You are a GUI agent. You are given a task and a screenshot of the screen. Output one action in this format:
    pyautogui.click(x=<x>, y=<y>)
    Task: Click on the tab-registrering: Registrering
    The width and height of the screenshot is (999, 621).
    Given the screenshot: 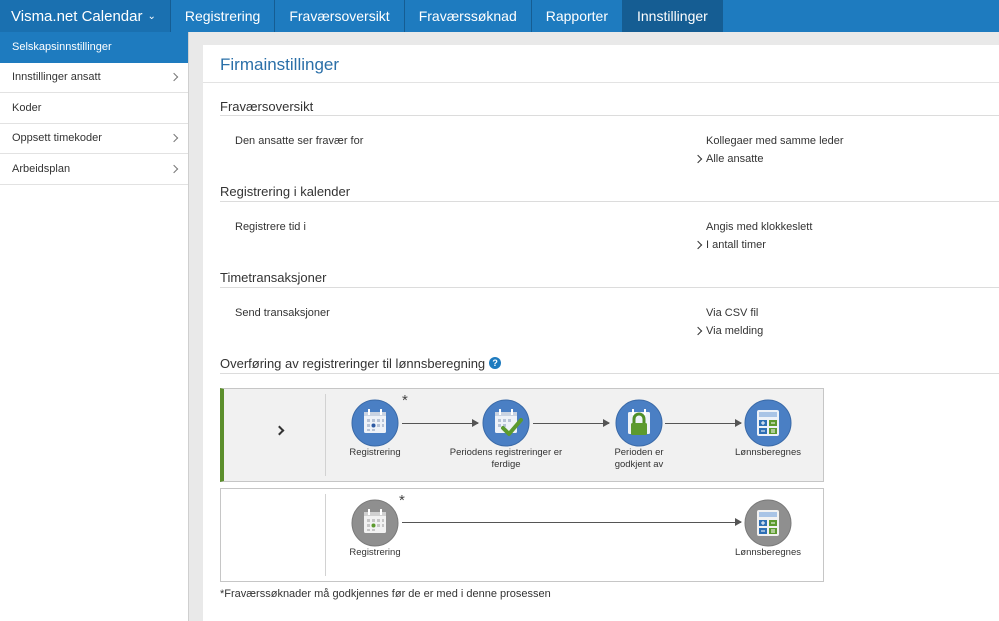 What is the action you would take?
    pyautogui.click(x=223, y=16)
    